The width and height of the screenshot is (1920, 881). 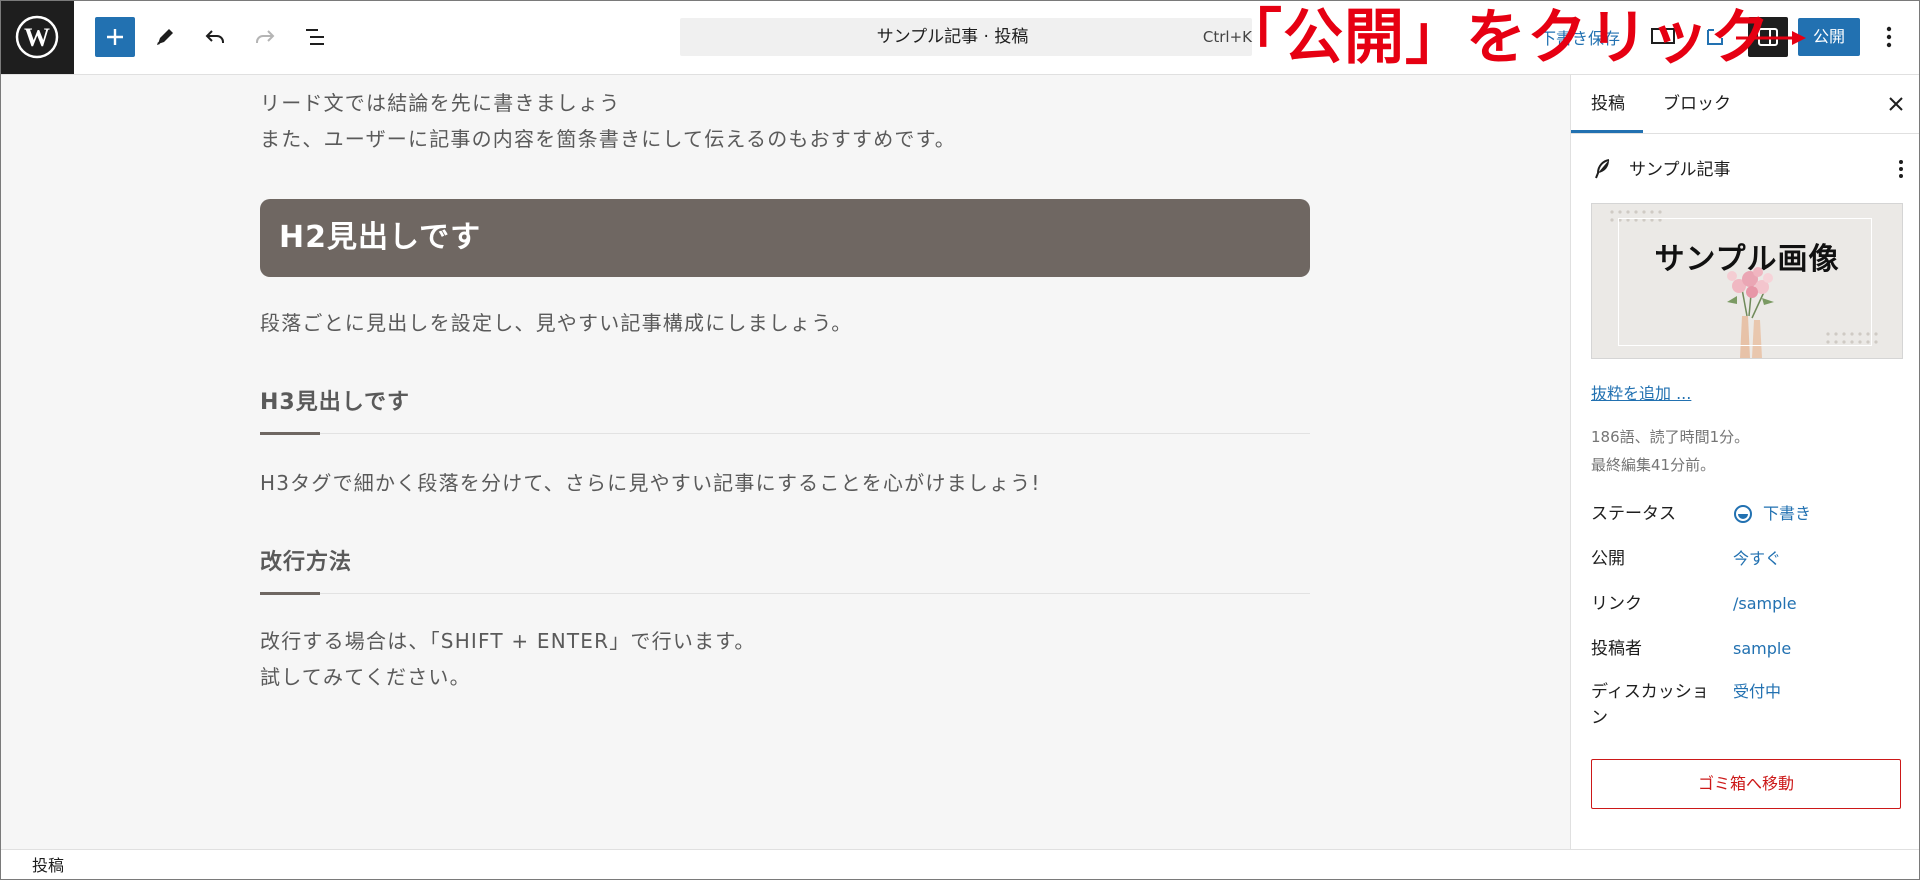 I want to click on redo-icon, so click(x=265, y=36).